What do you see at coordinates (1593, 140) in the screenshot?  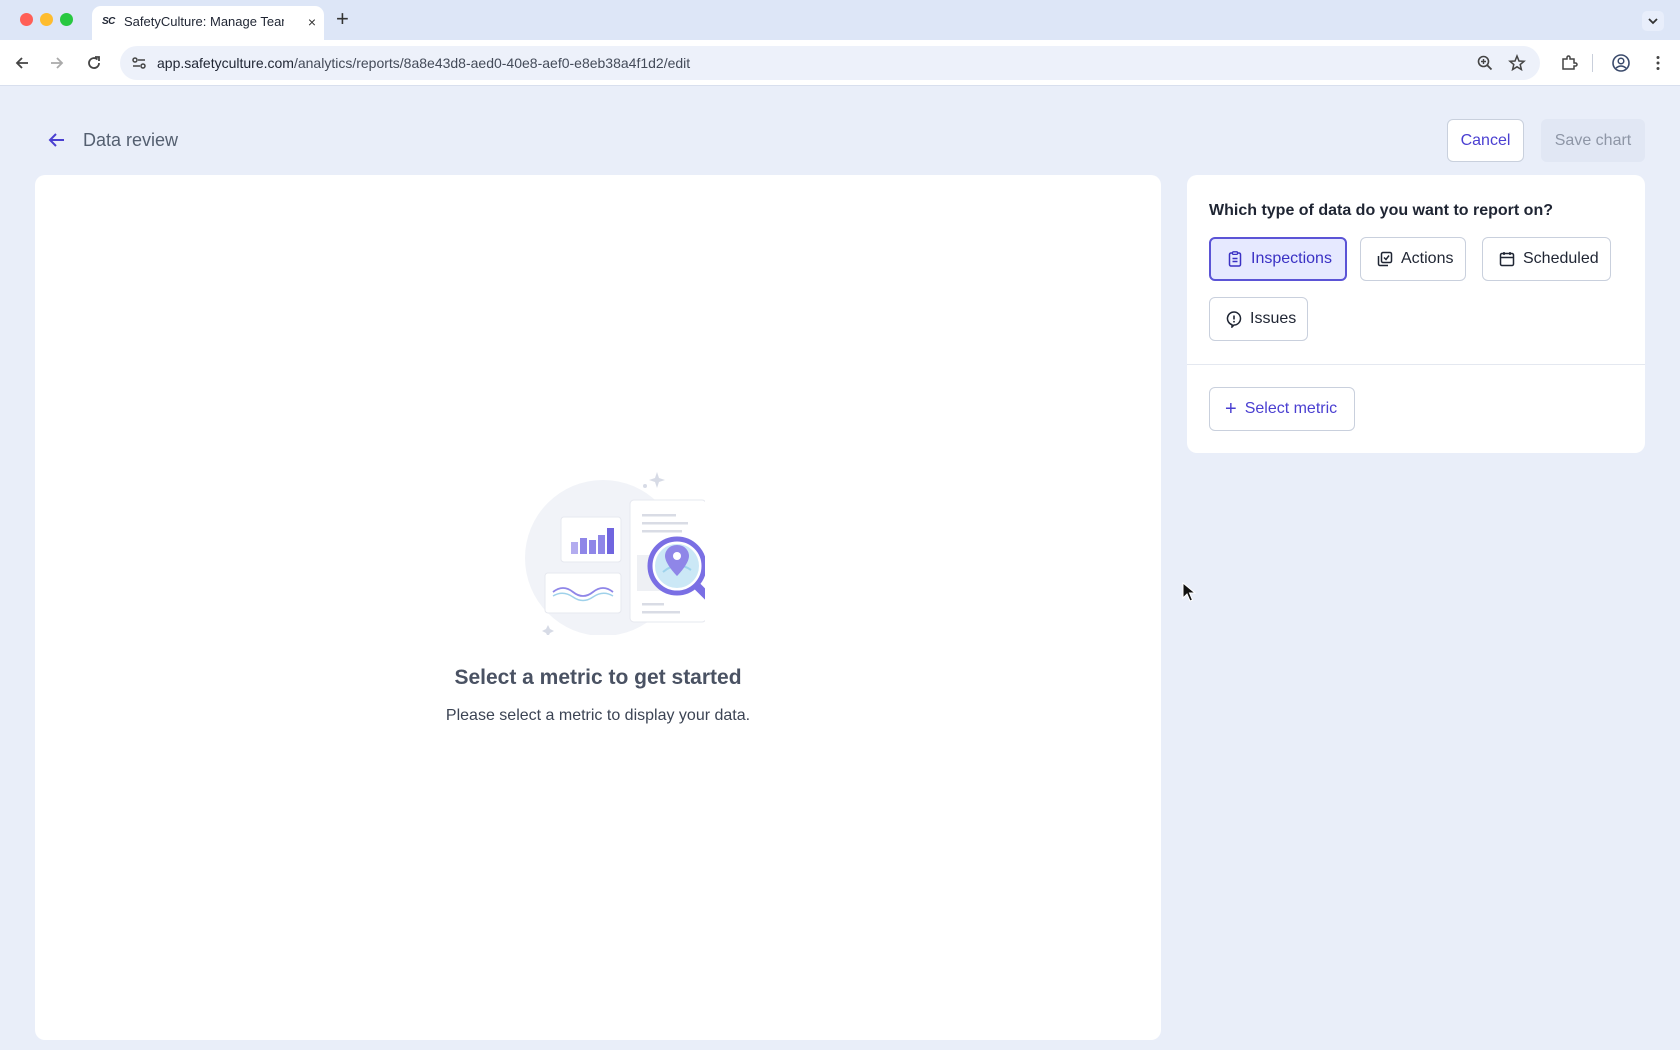 I see `save-chart-button: Save chart` at bounding box center [1593, 140].